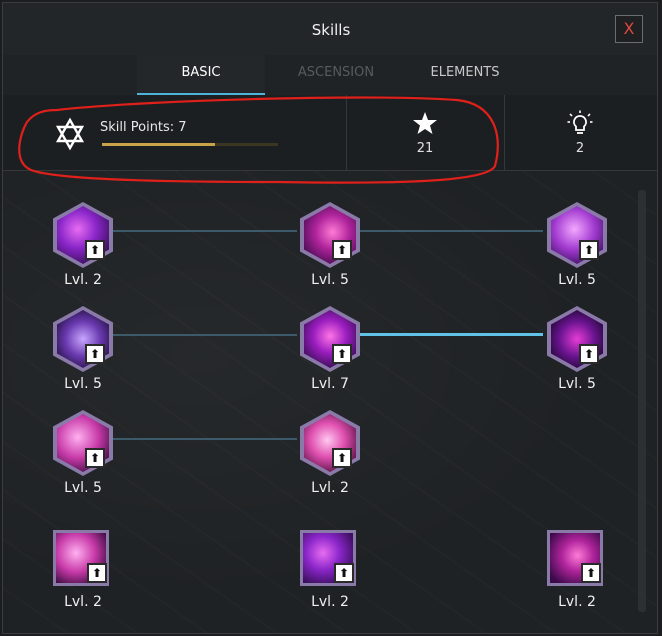  What do you see at coordinates (201, 75) in the screenshot?
I see `tab-basic: BASIC` at bounding box center [201, 75].